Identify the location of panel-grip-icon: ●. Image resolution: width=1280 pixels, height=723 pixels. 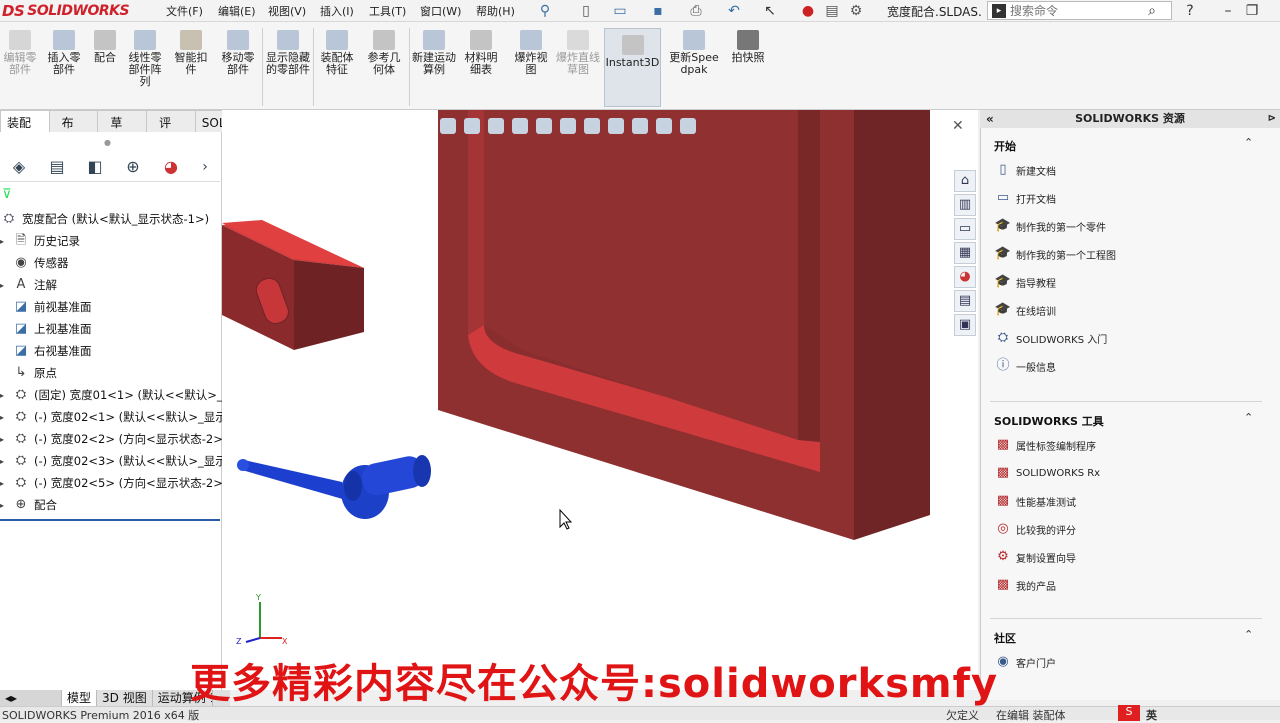
(107, 142).